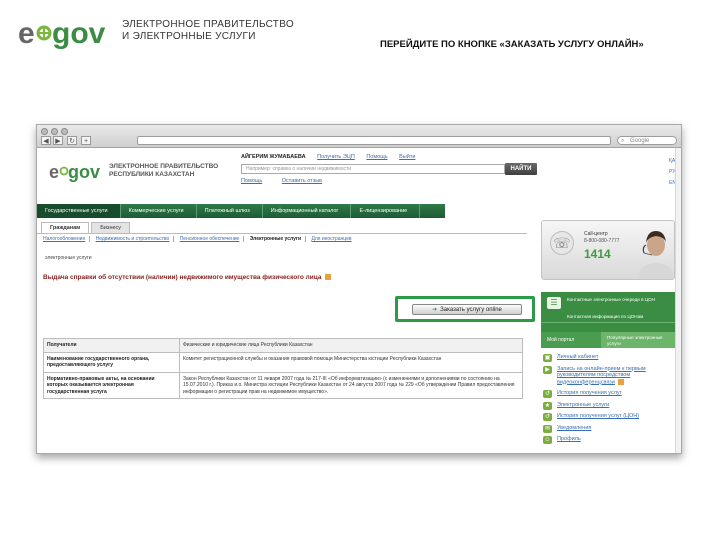  Describe the element at coordinates (273, 157) in the screenshot. I see `user-name: АЙГЕРИМ ЖУМАБАЕВА` at that location.